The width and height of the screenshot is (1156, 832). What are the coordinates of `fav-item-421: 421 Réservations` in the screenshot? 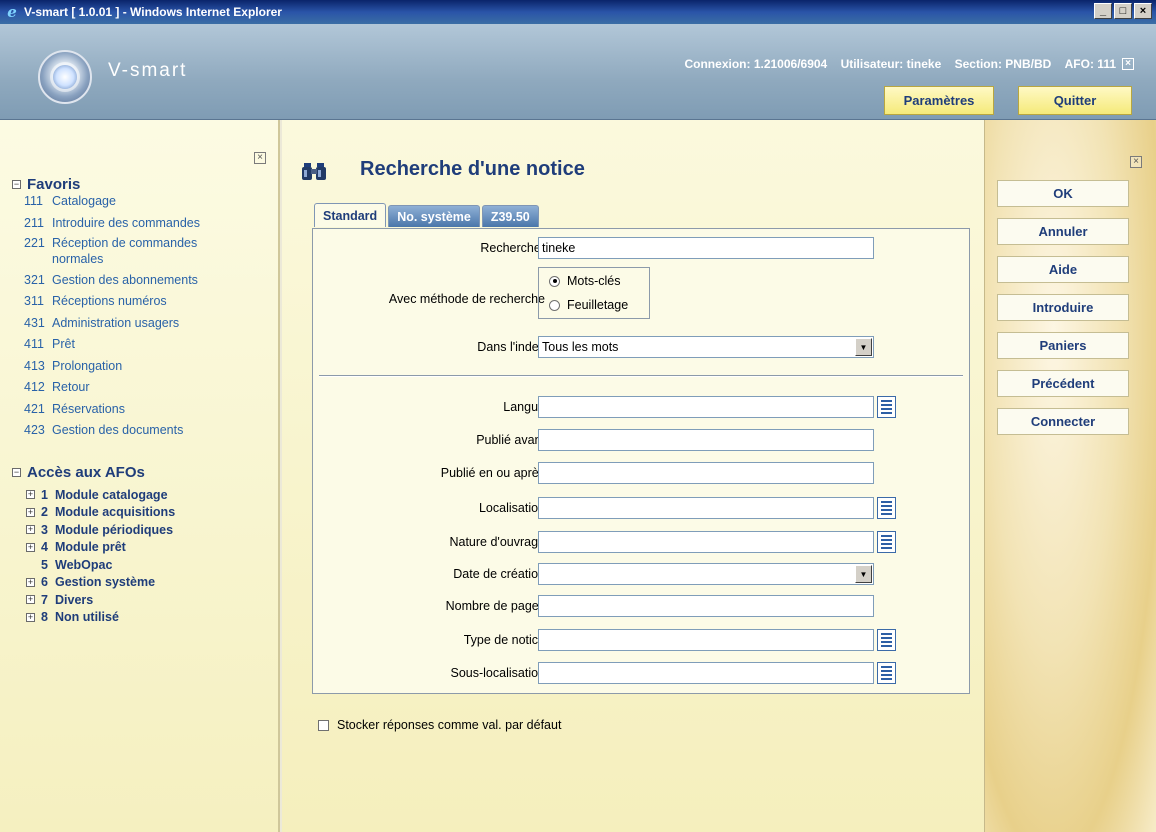 It's located at (144, 409).